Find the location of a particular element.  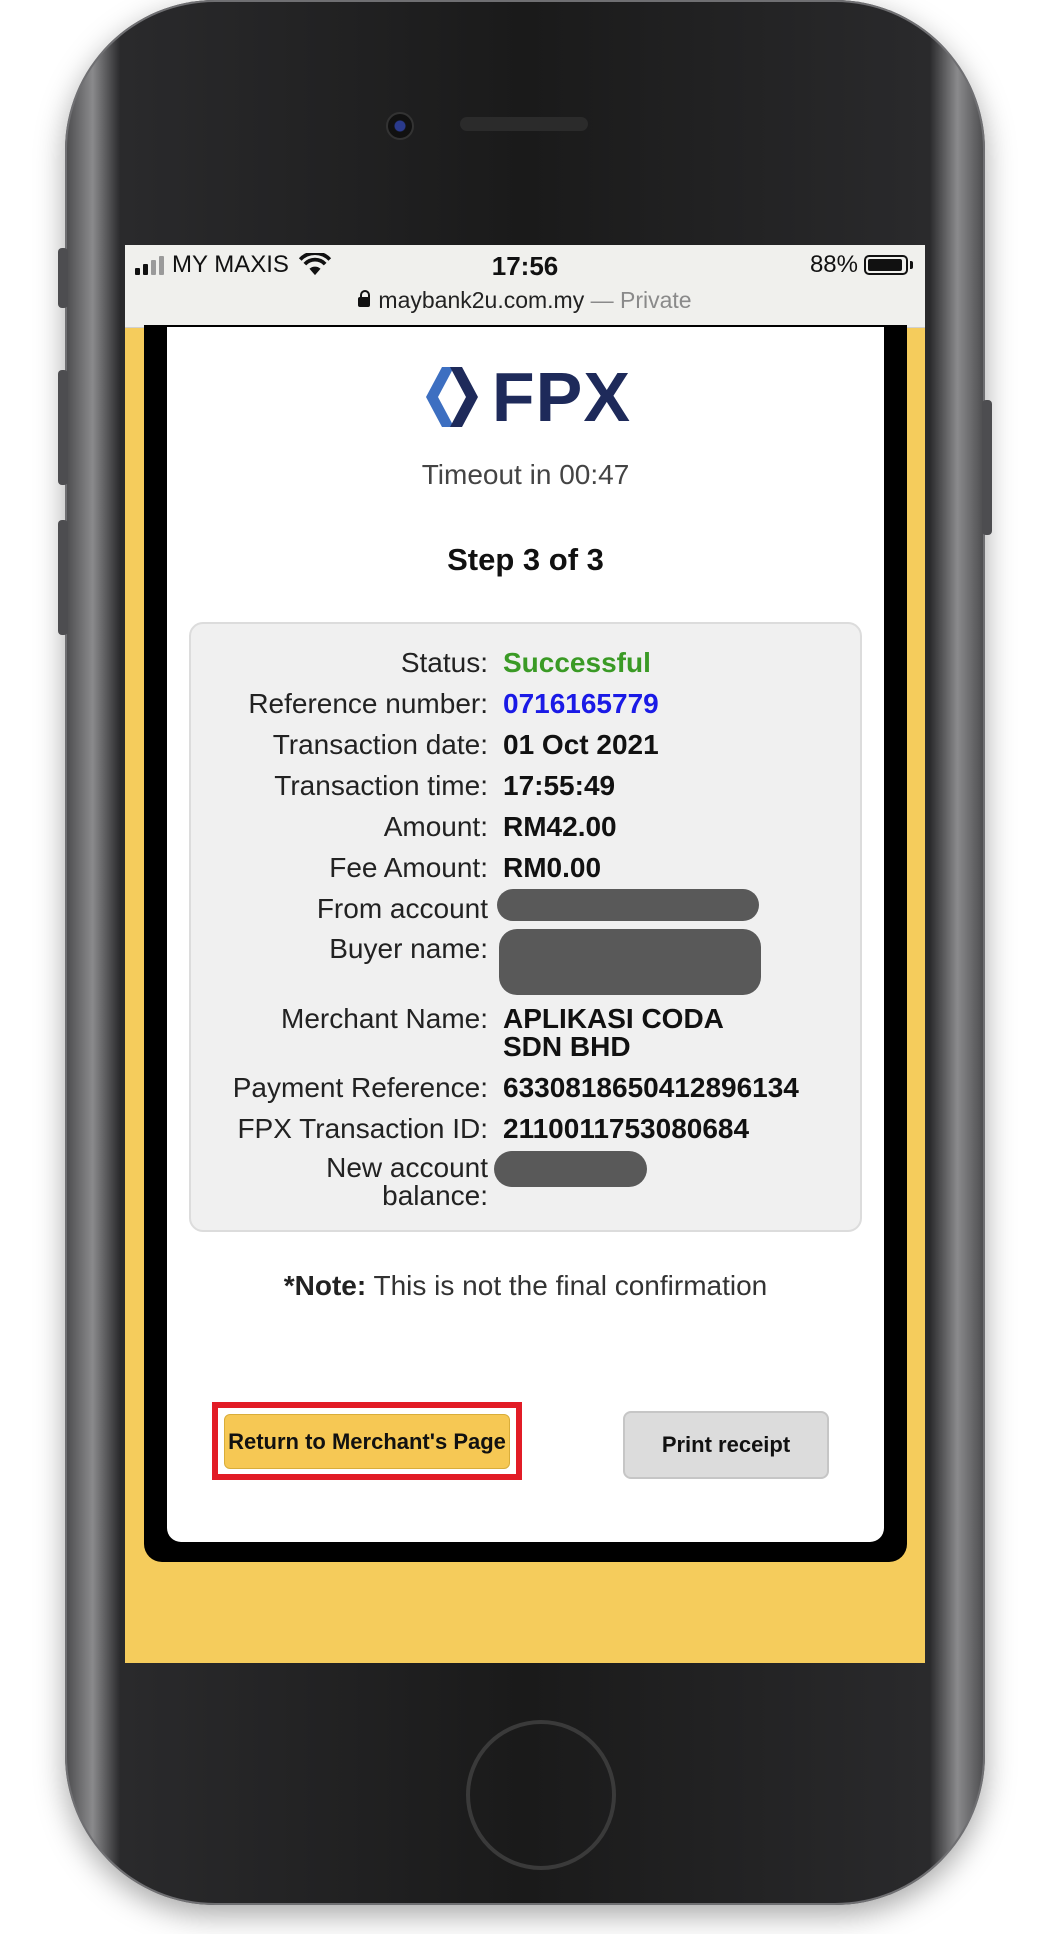

reference-value: 0716165779 is located at coordinates (581, 703).